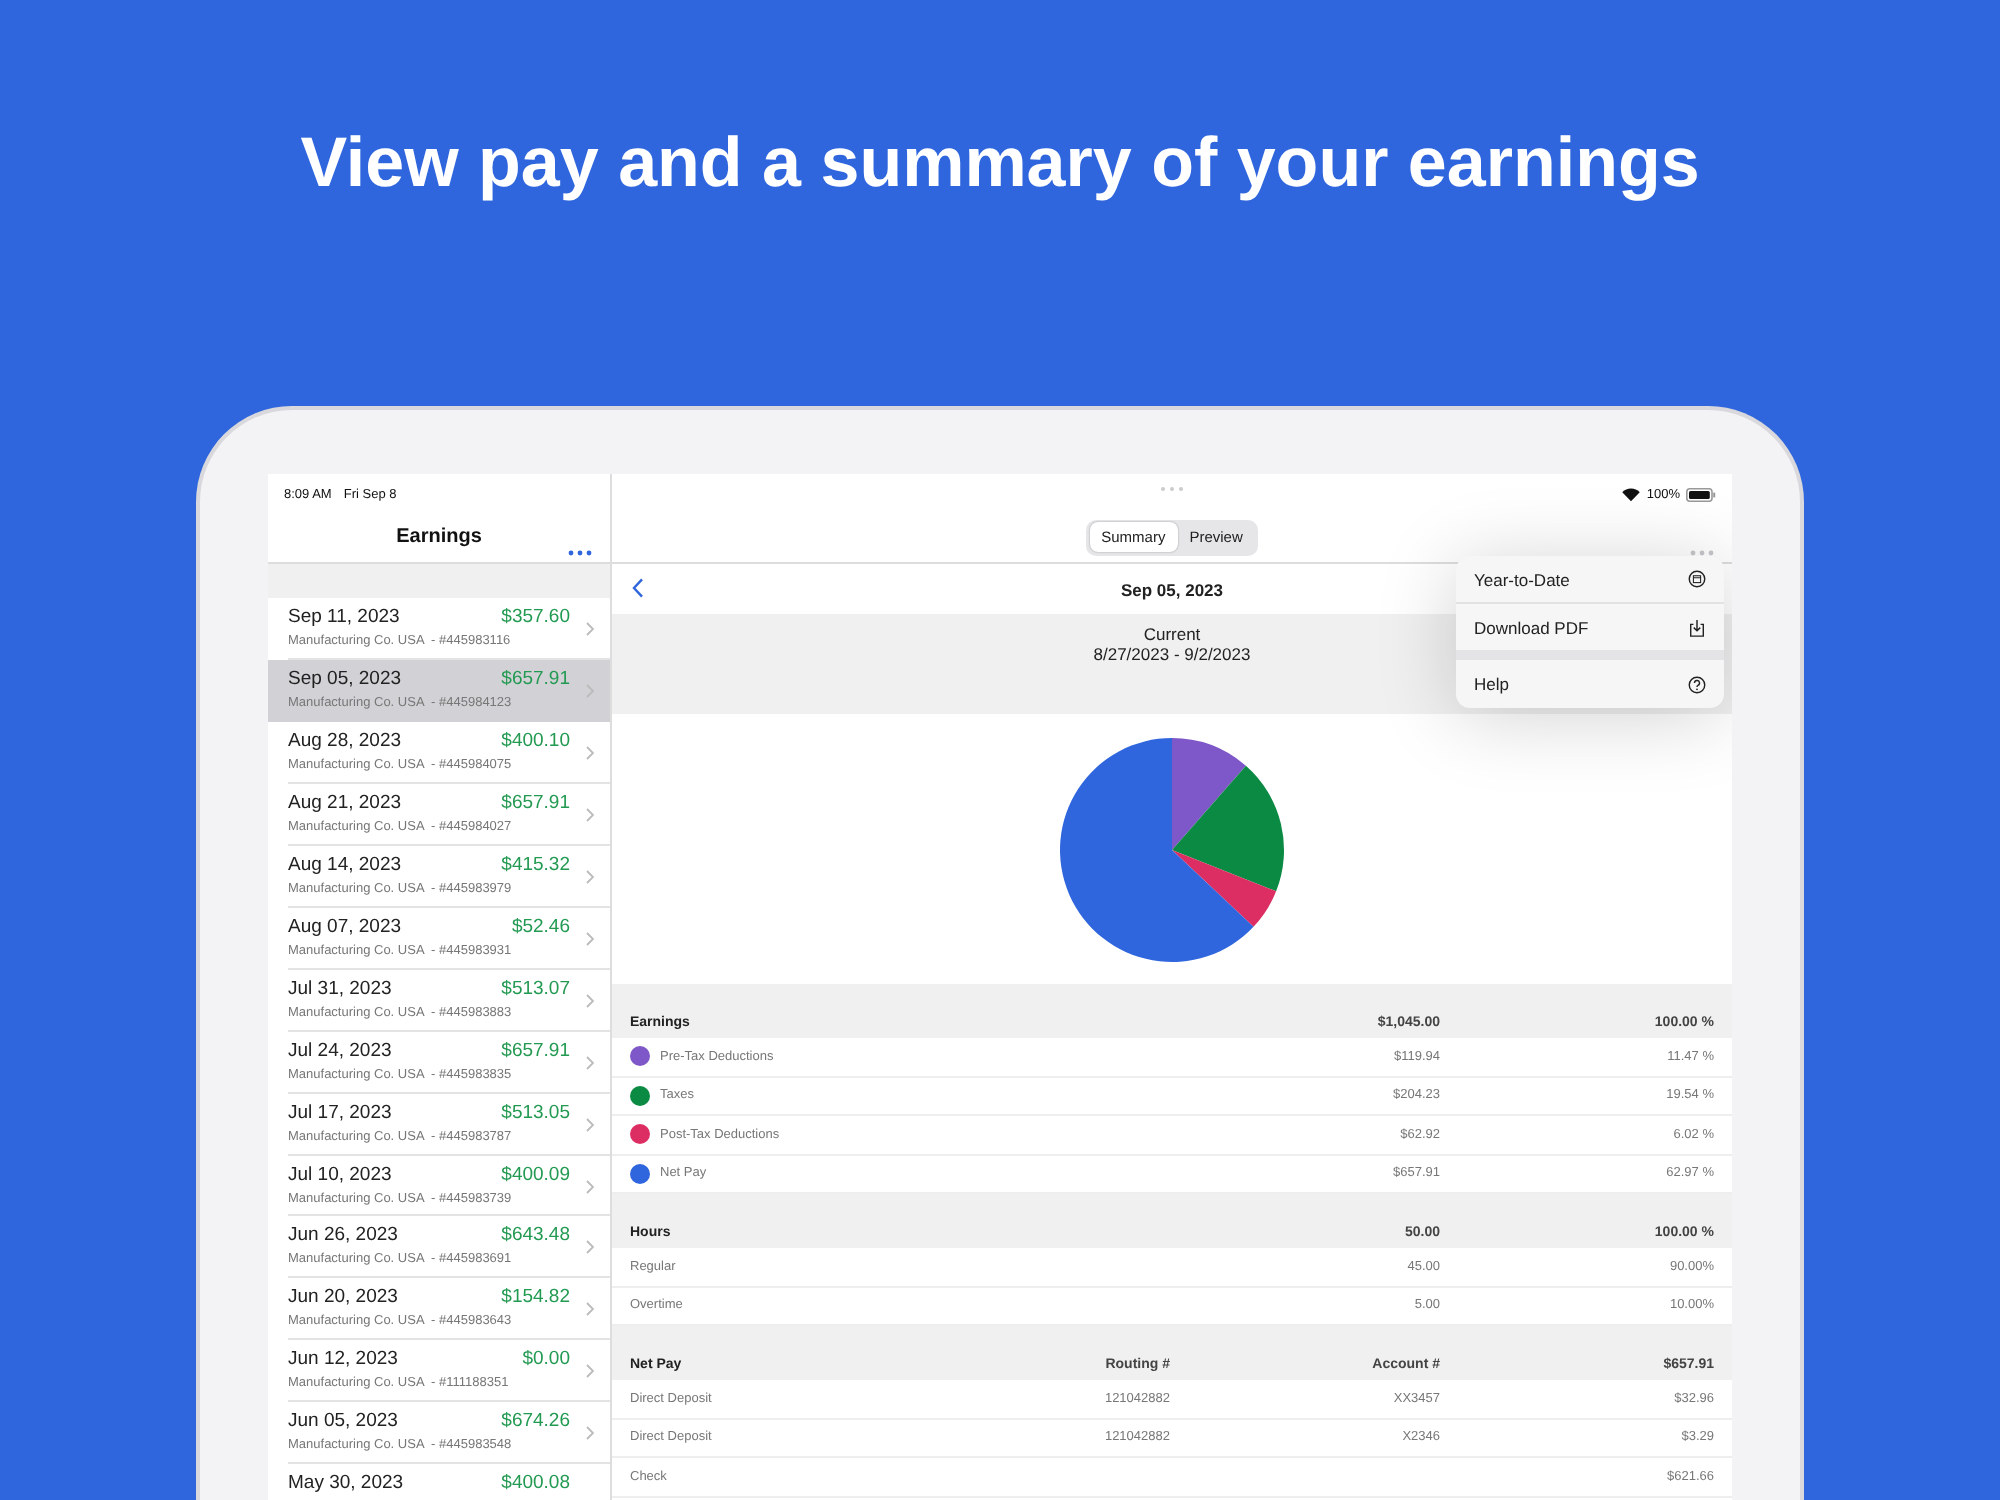 The width and height of the screenshot is (2000, 1500). What do you see at coordinates (346, 1483) in the screenshot?
I see `pay-date: May 30, 2023` at bounding box center [346, 1483].